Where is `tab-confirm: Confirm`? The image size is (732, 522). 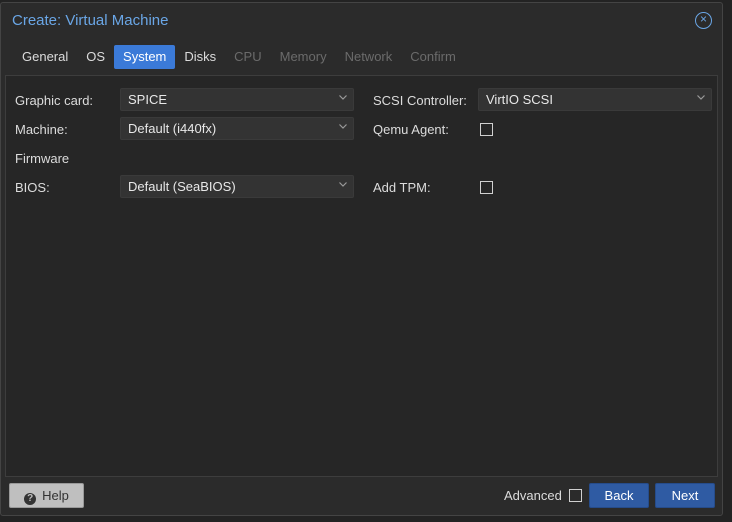 tab-confirm: Confirm is located at coordinates (433, 56).